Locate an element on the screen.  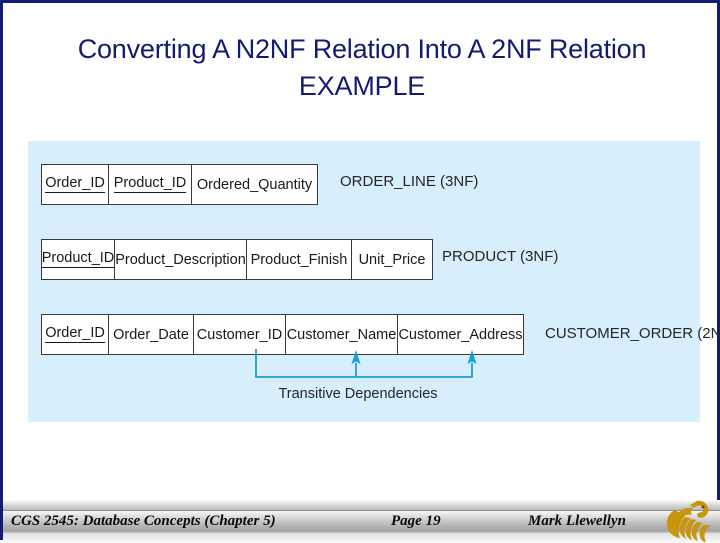
relation-order-line: Order_ID Product_ID Ordered_Quantity is located at coordinates (179, 184).